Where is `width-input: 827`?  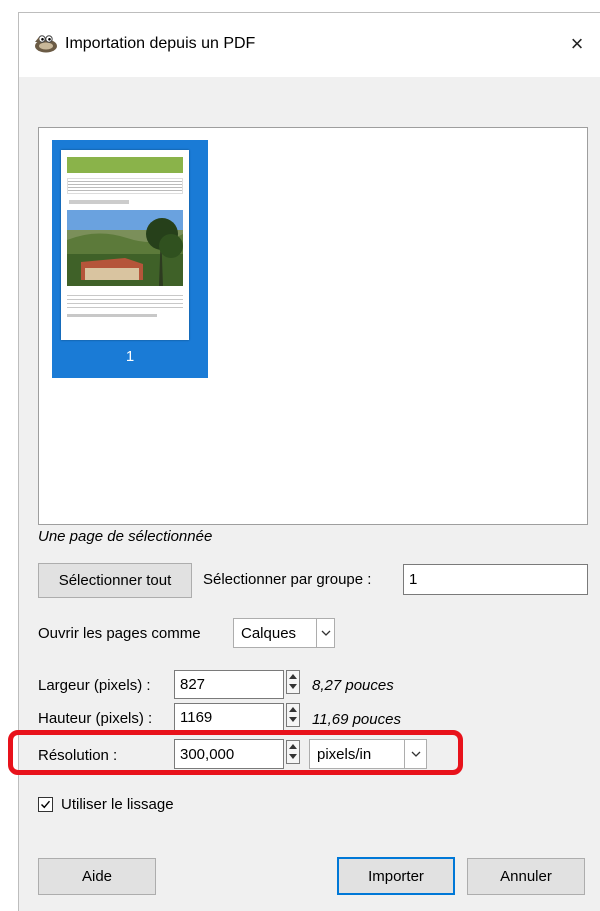 width-input: 827 is located at coordinates (229, 684).